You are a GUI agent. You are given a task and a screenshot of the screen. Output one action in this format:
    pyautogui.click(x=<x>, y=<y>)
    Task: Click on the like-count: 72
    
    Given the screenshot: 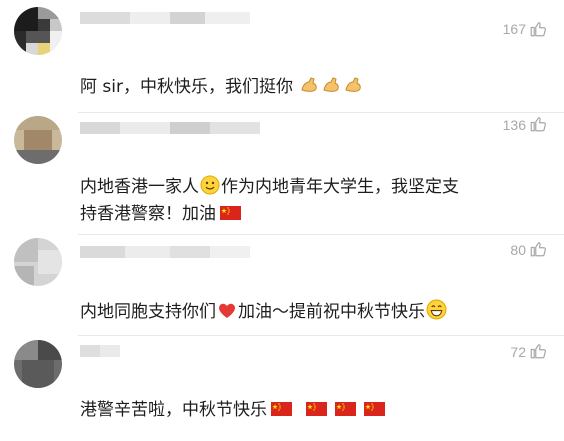 What is the action you would take?
    pyautogui.click(x=518, y=352)
    